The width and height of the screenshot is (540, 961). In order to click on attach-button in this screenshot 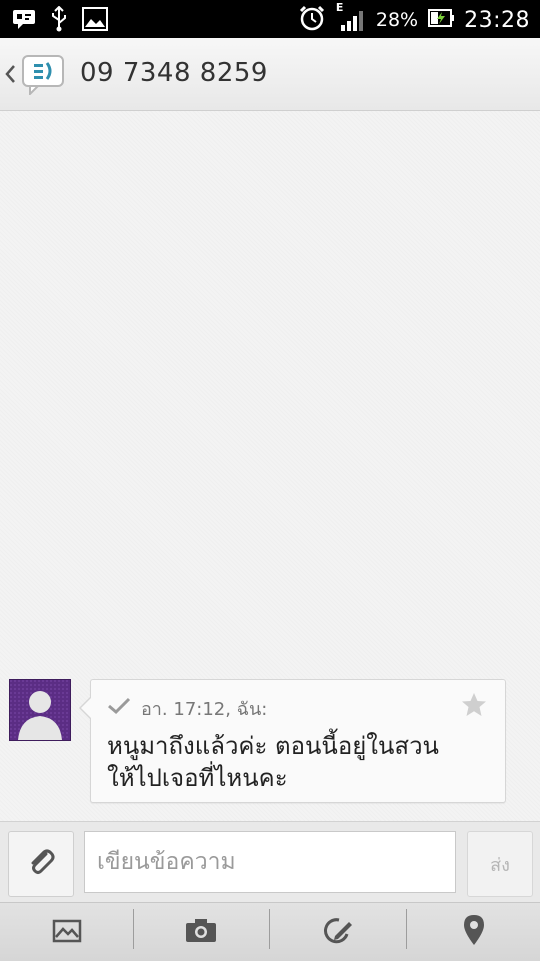, I will do `click(41, 864)`.